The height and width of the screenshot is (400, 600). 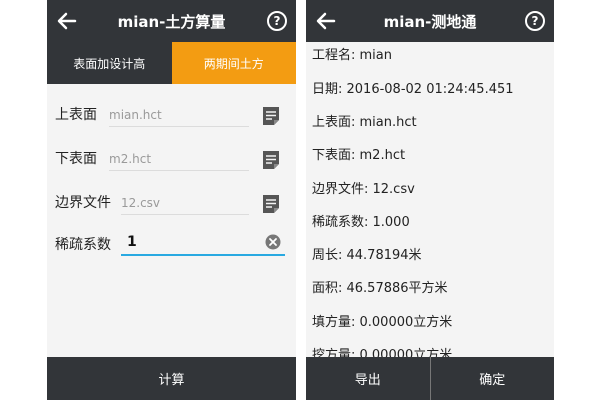 What do you see at coordinates (368, 378) in the screenshot?
I see `export-button: 导出` at bounding box center [368, 378].